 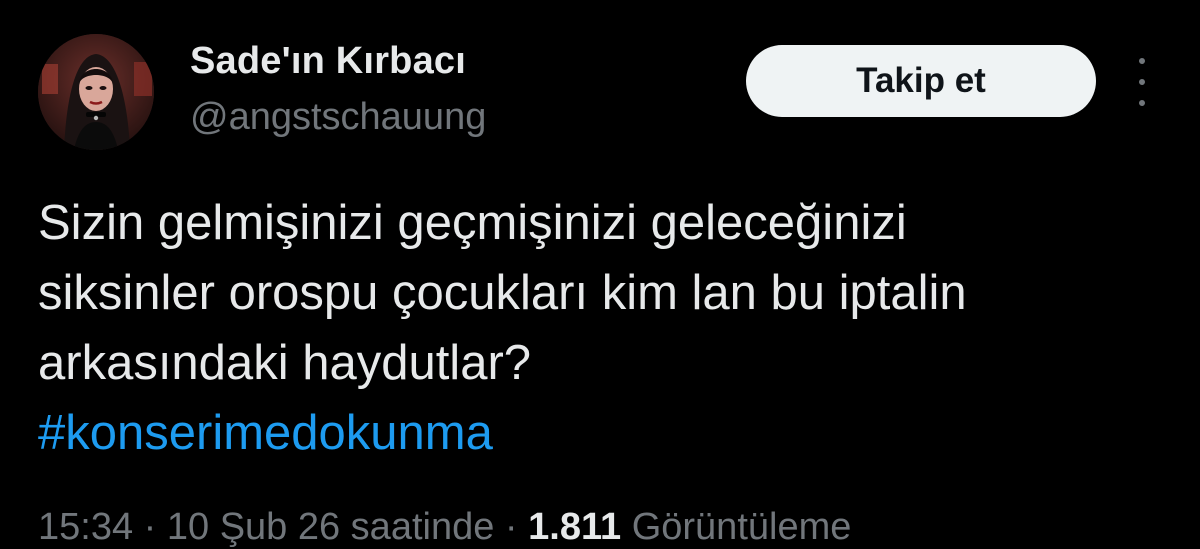 What do you see at coordinates (575, 527) in the screenshot?
I see `views-count: 1.811` at bounding box center [575, 527].